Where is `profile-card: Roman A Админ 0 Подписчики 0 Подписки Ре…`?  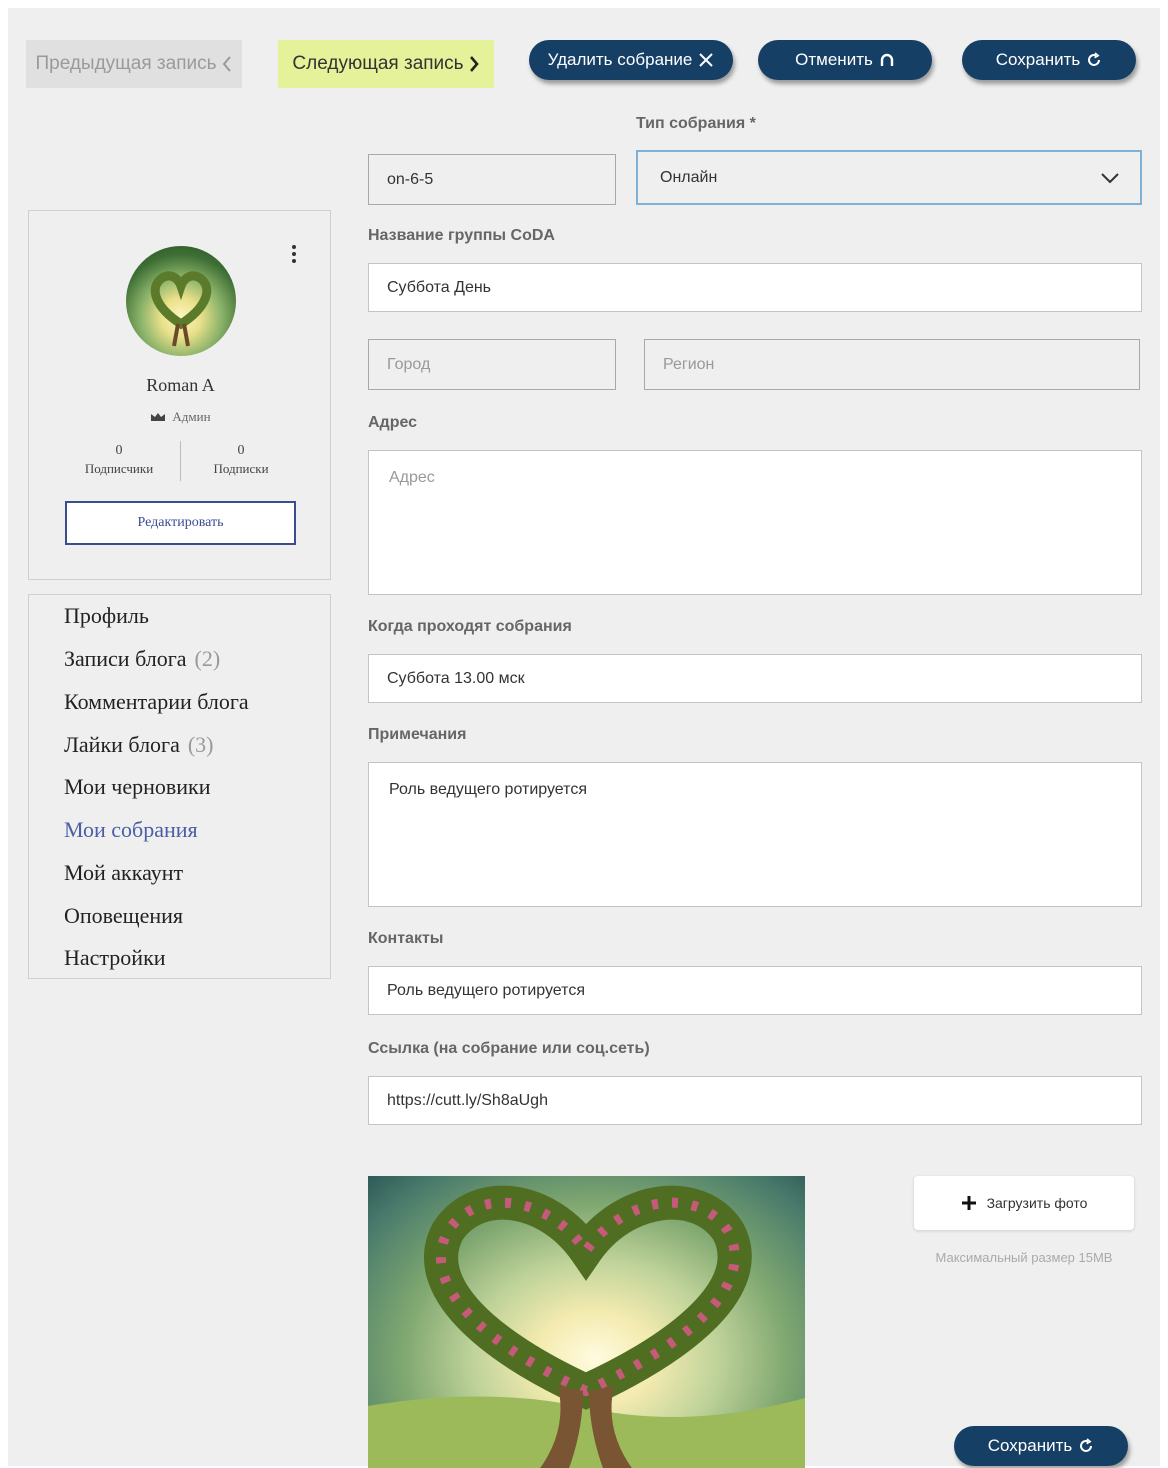 profile-card: Roman A Админ 0 Подписчики 0 Подписки Ре… is located at coordinates (179, 395).